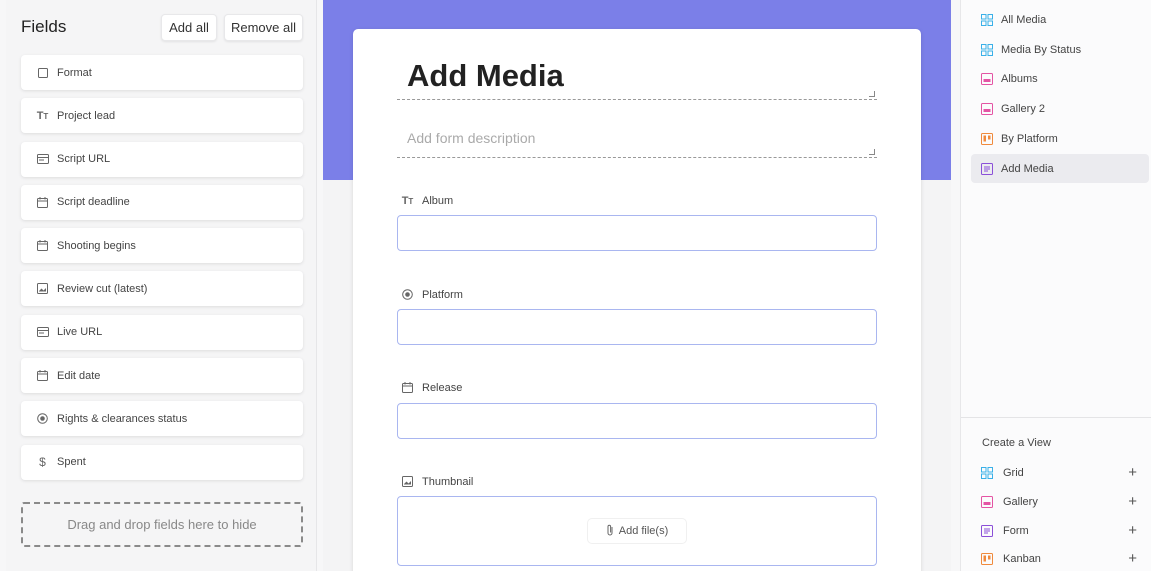  I want to click on question-label-platform: Platform, so click(432, 294).